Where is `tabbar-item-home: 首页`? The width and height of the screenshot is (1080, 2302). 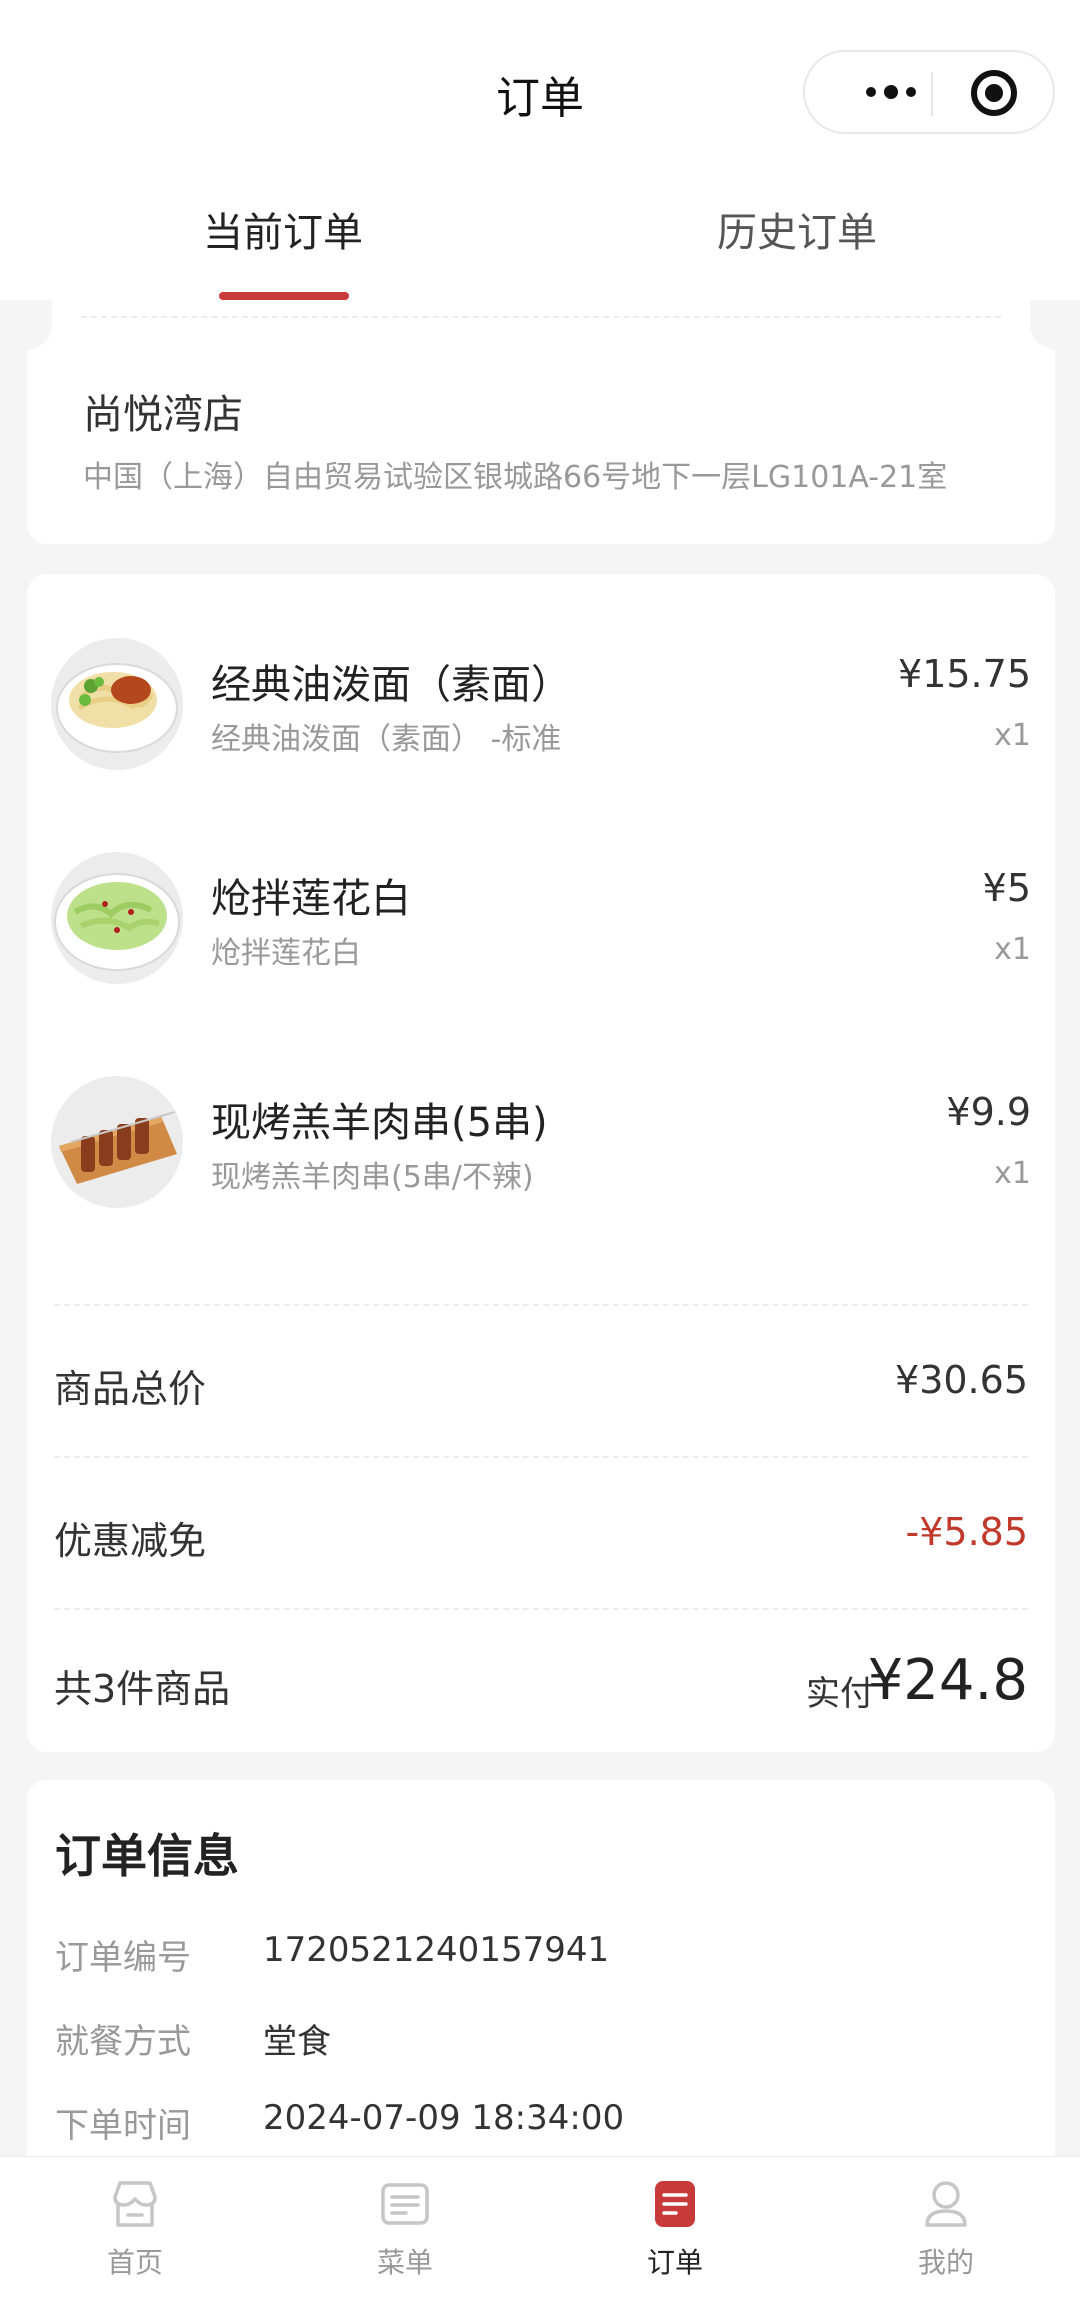
tabbar-item-home: 首页 is located at coordinates (135, 2235).